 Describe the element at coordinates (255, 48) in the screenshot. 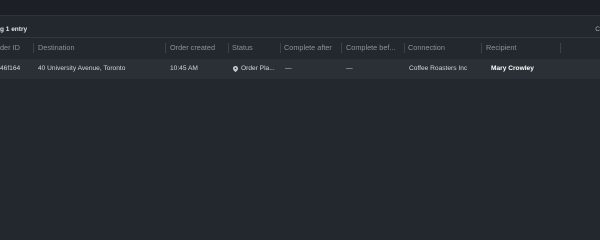

I see `column-header-status: Status` at that location.